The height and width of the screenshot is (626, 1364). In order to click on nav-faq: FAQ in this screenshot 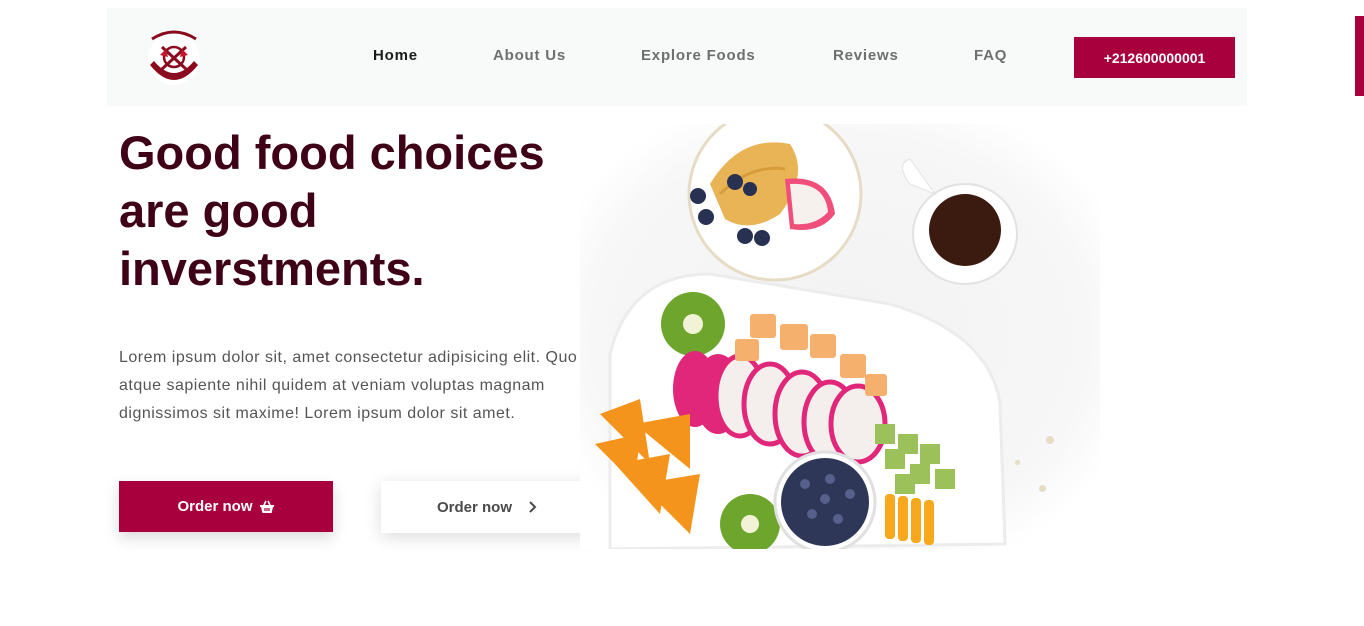, I will do `click(990, 55)`.